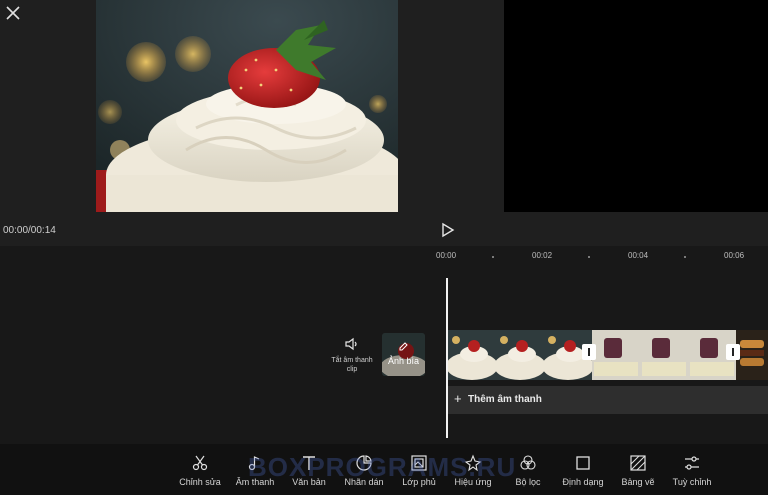 This screenshot has width=768, height=495. What do you see at coordinates (364, 463) in the screenshot?
I see `sticker-icon` at bounding box center [364, 463].